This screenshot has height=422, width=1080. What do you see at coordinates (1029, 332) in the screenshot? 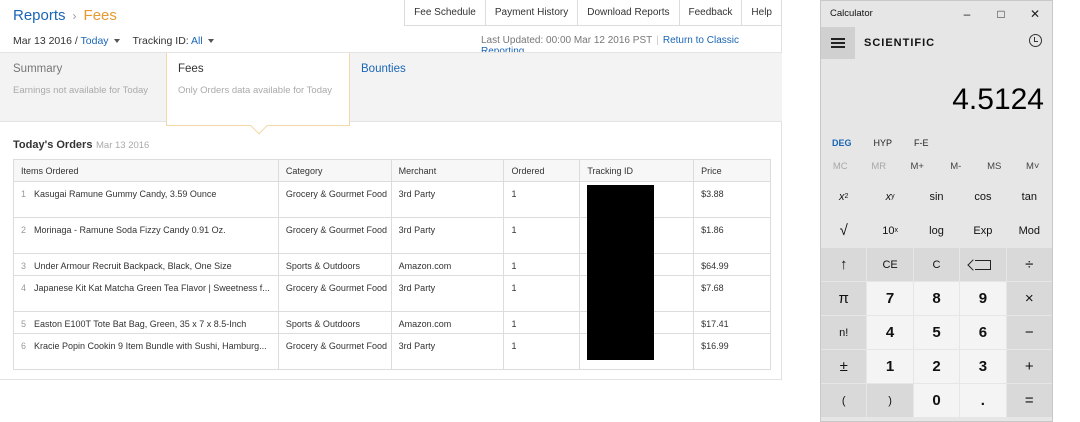
I see `minus-button: −` at bounding box center [1029, 332].